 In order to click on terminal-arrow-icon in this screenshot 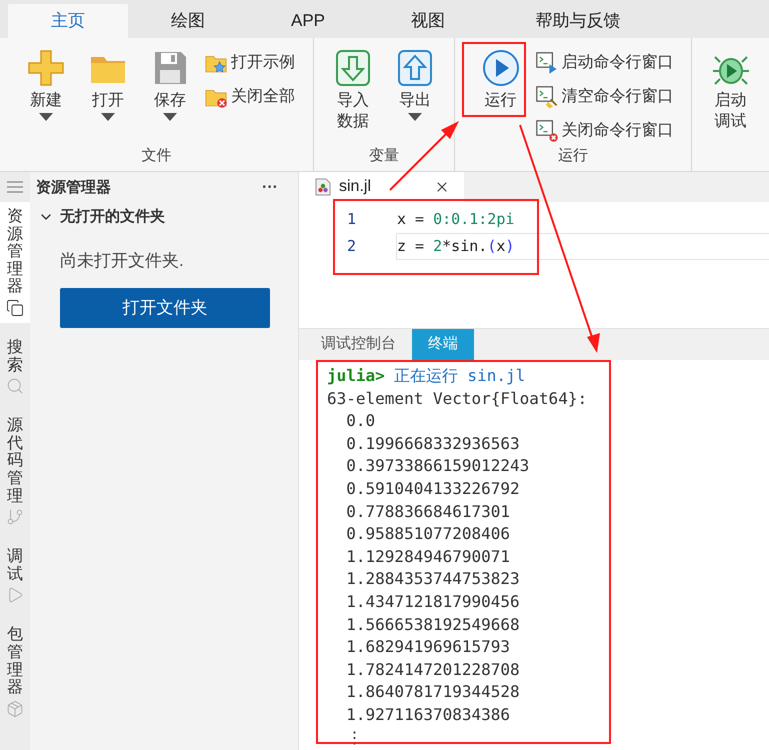, I will do `click(546, 63)`.